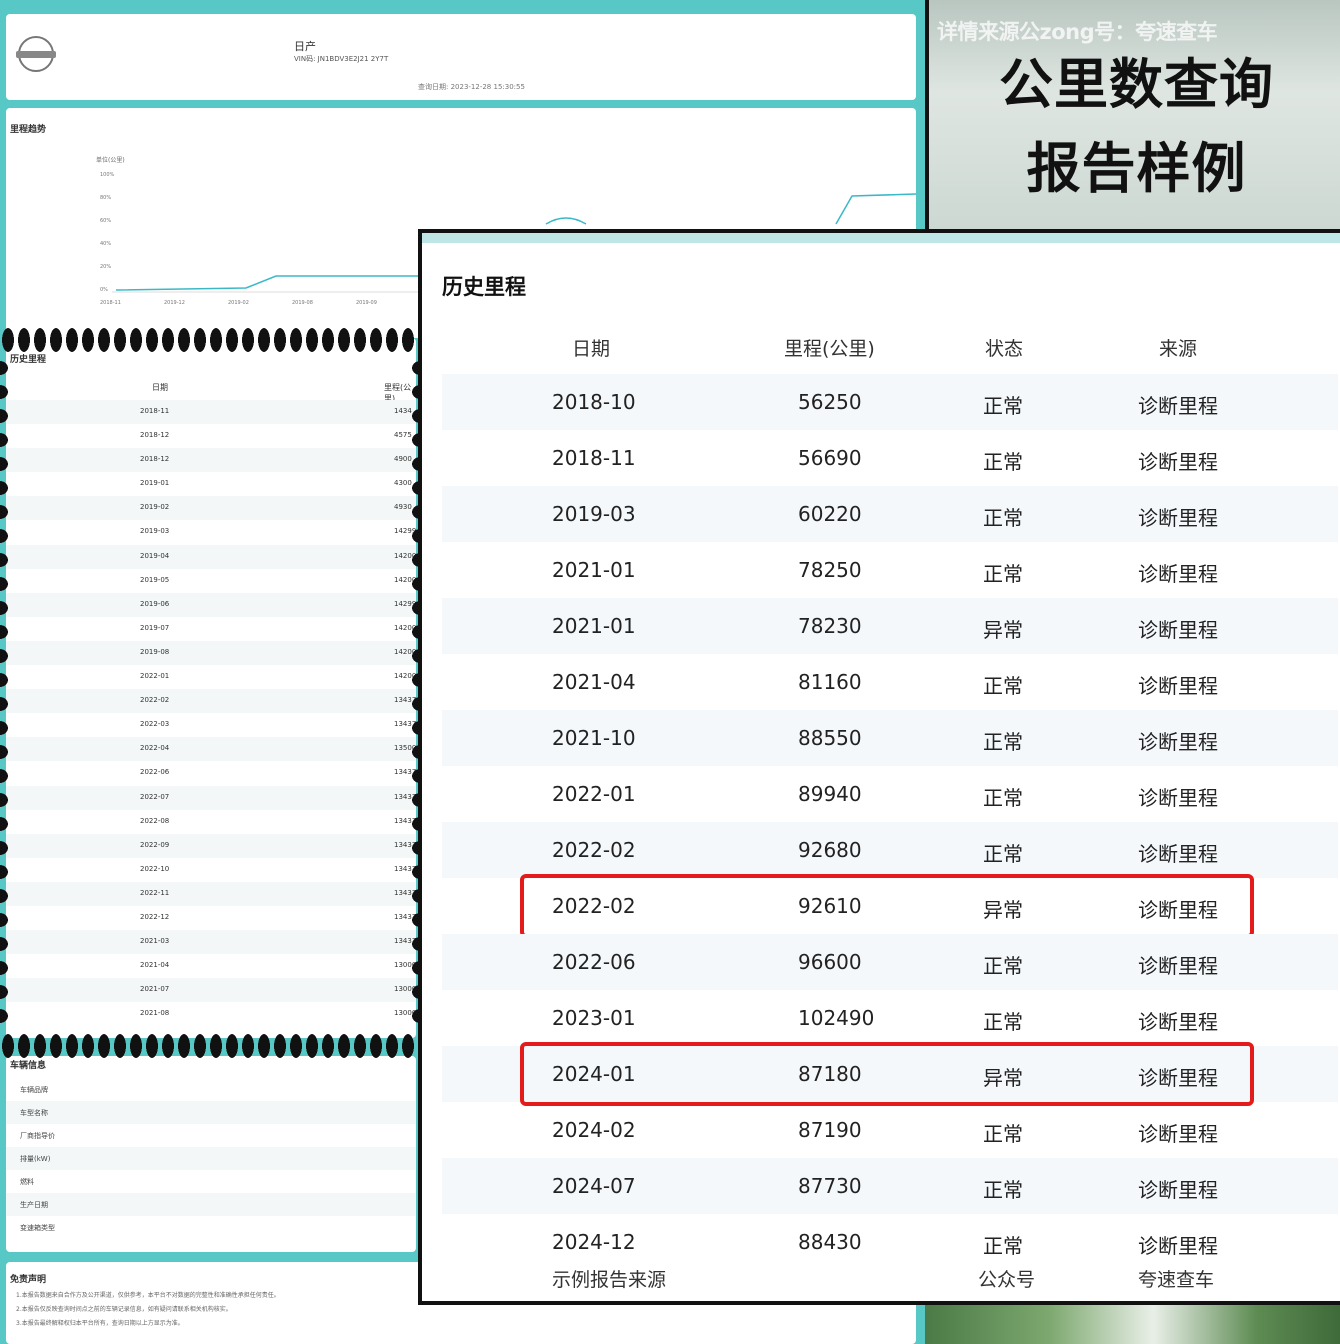 This screenshot has width=1340, height=1344. I want to click on row-mileage: 87190, so click(830, 1130).